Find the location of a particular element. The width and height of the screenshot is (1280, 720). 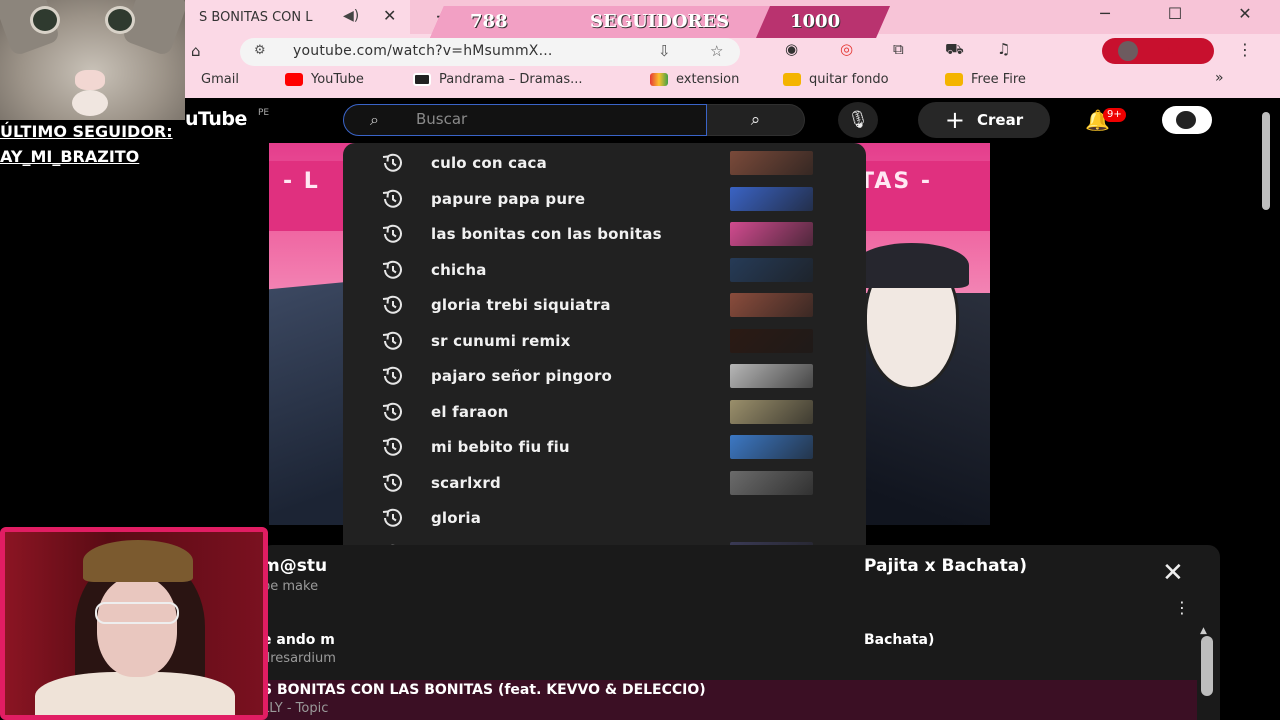

suggestion-text: culo con caca is located at coordinates (489, 163).